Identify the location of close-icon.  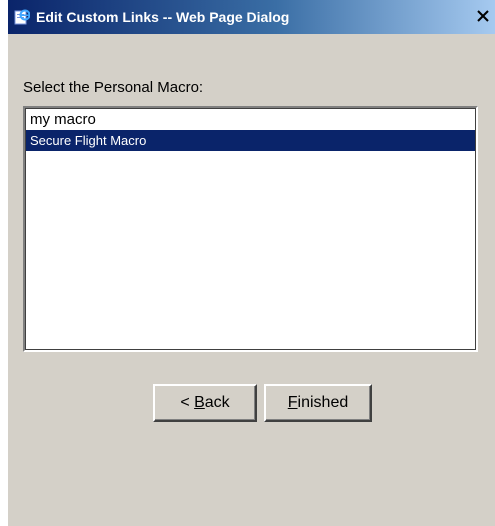
(483, 16).